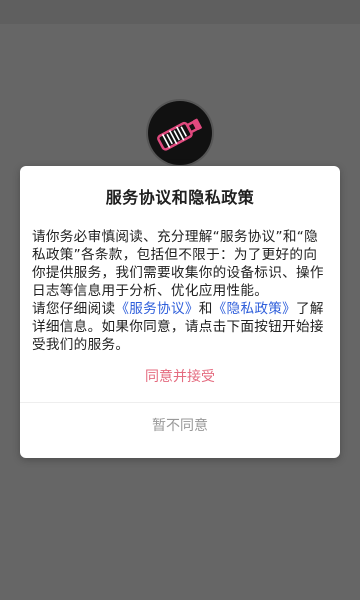 This screenshot has height=600, width=360. Describe the element at coordinates (180, 402) in the screenshot. I see `button-divider` at that location.